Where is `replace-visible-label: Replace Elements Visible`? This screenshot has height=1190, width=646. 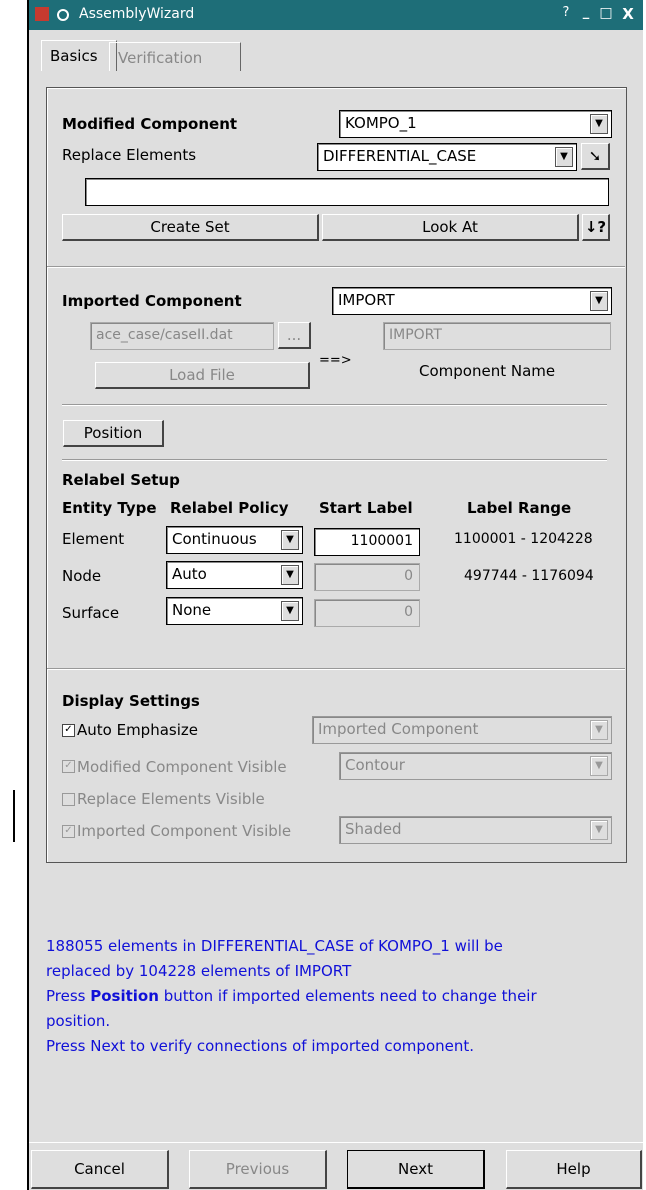 replace-visible-label: Replace Elements Visible is located at coordinates (171, 799).